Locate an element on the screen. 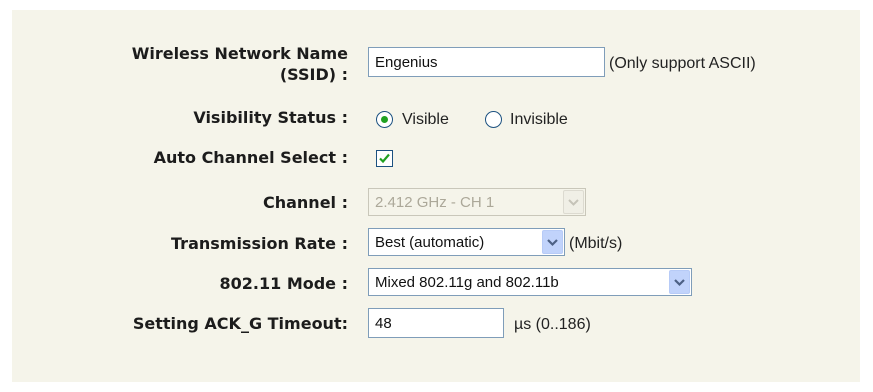 This screenshot has height=392, width=873. transmission-rate-unit: (Mbit/s) is located at coordinates (596, 243).